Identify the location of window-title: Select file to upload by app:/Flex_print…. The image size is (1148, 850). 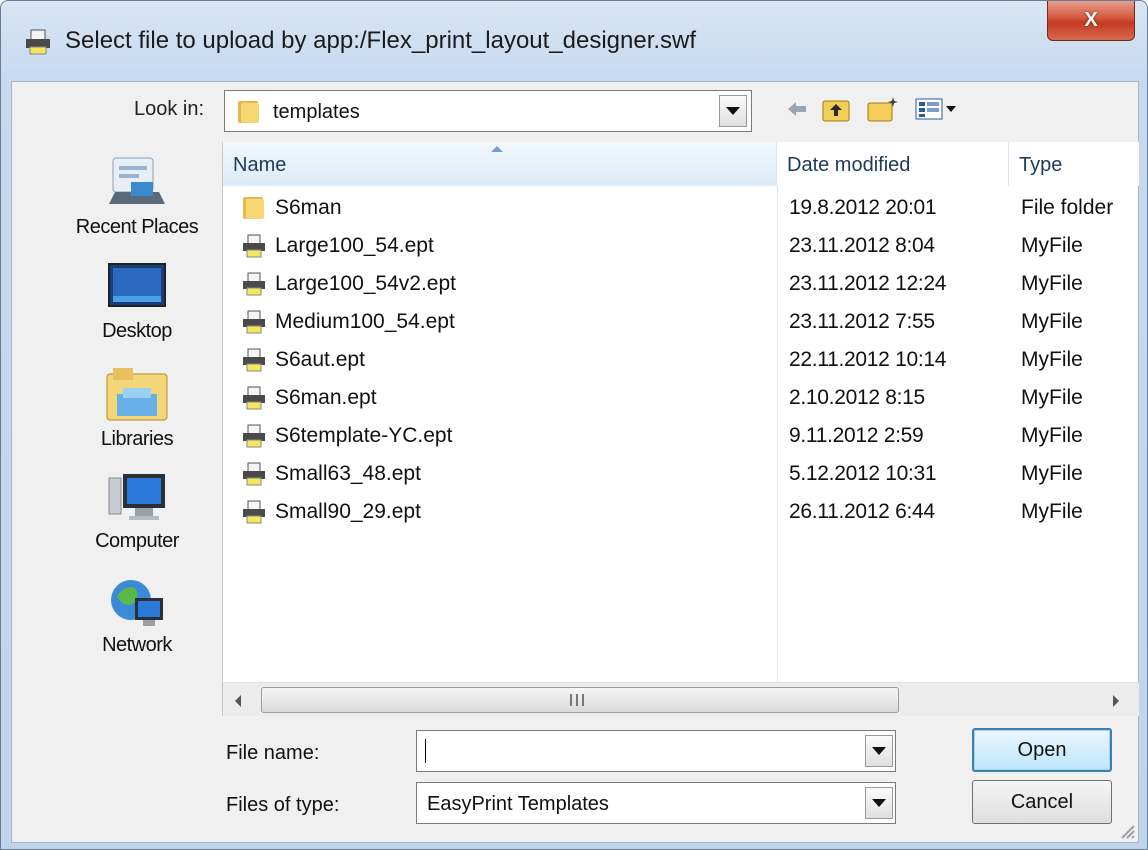
(381, 40).